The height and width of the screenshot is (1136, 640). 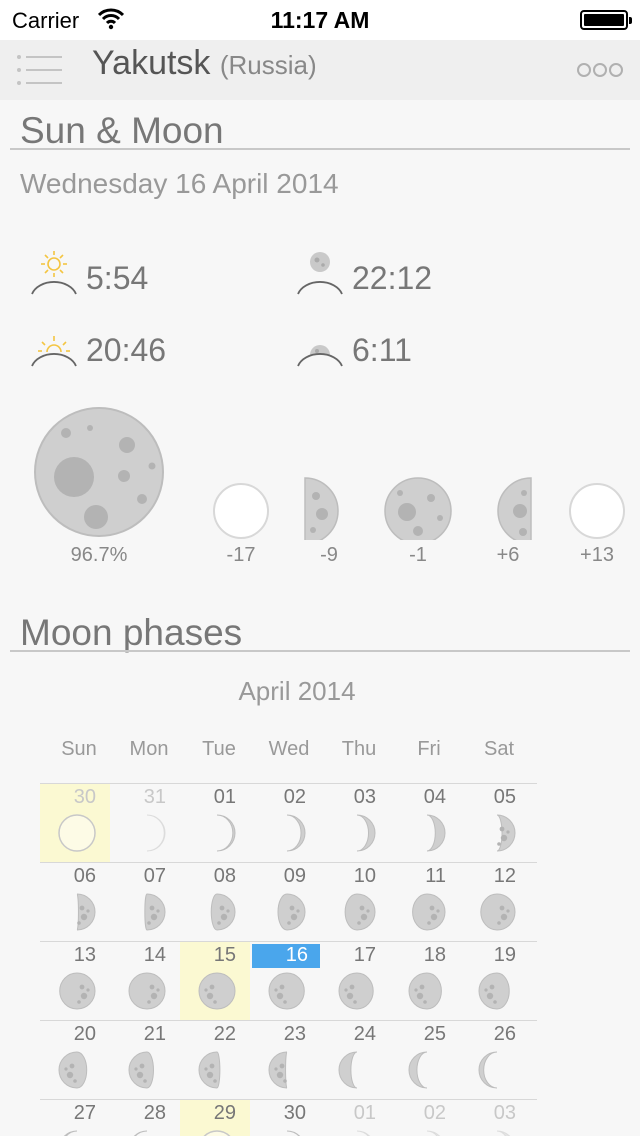 What do you see at coordinates (355, 902) in the screenshot?
I see `calendar-day: 10` at bounding box center [355, 902].